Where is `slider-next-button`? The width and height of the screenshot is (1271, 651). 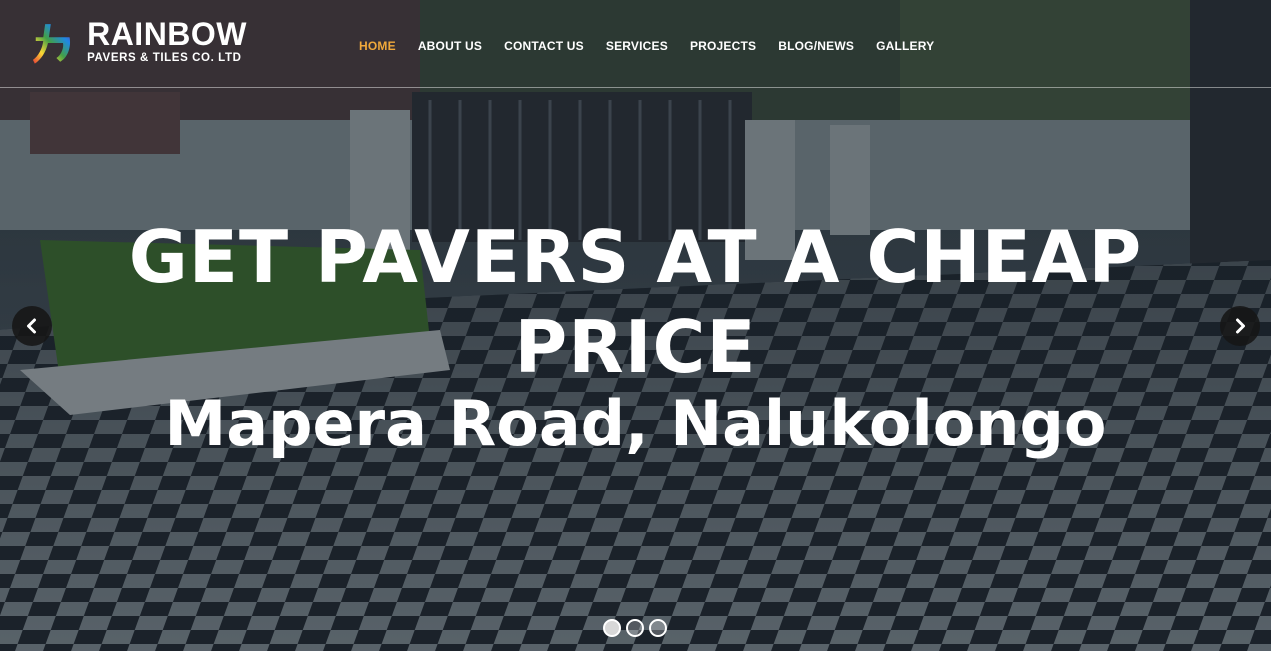 slider-next-button is located at coordinates (1240, 326).